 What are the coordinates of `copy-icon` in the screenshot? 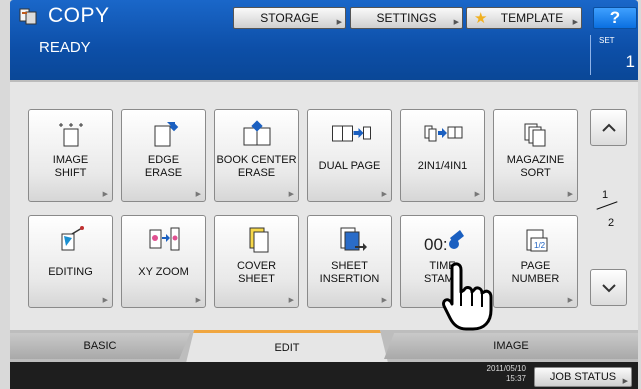 It's located at (28, 16).